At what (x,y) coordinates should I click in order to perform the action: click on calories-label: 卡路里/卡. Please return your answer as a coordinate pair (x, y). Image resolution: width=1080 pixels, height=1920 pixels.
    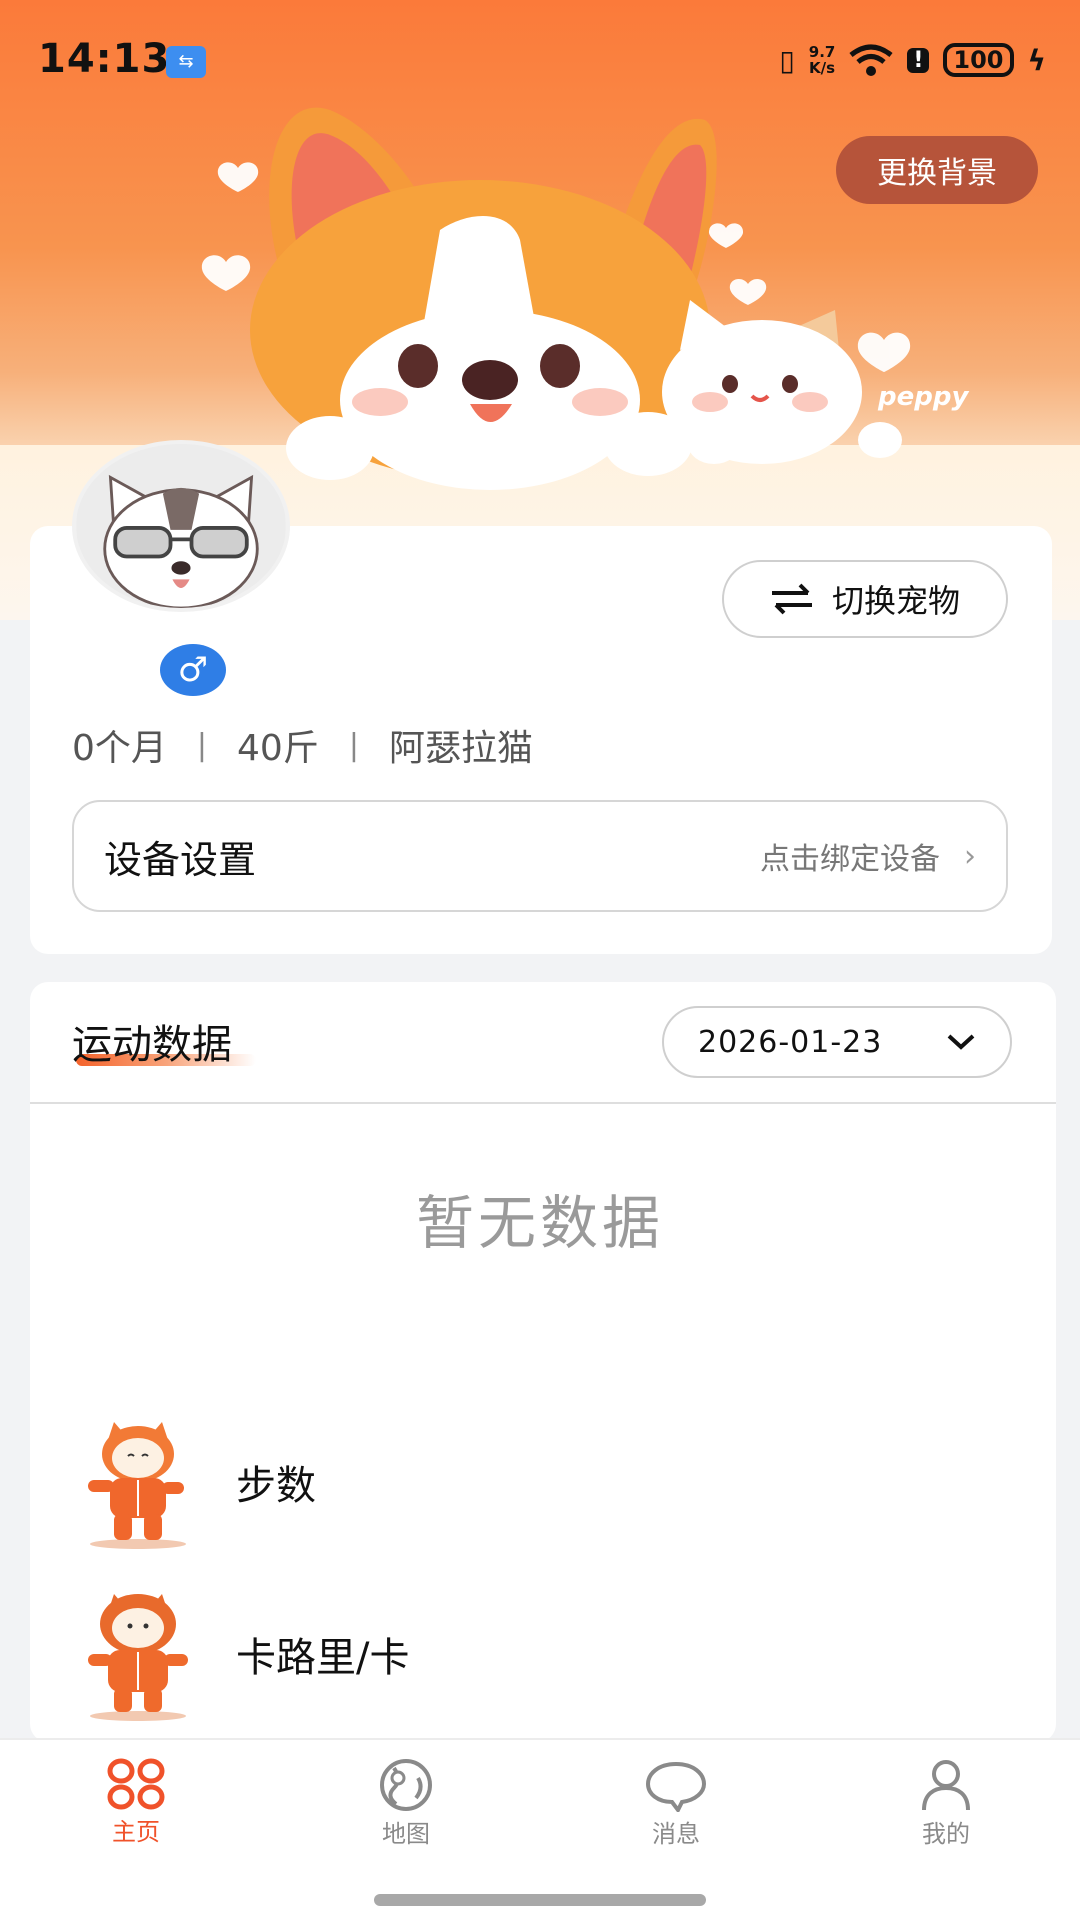
    Looking at the image, I should click on (323, 1658).